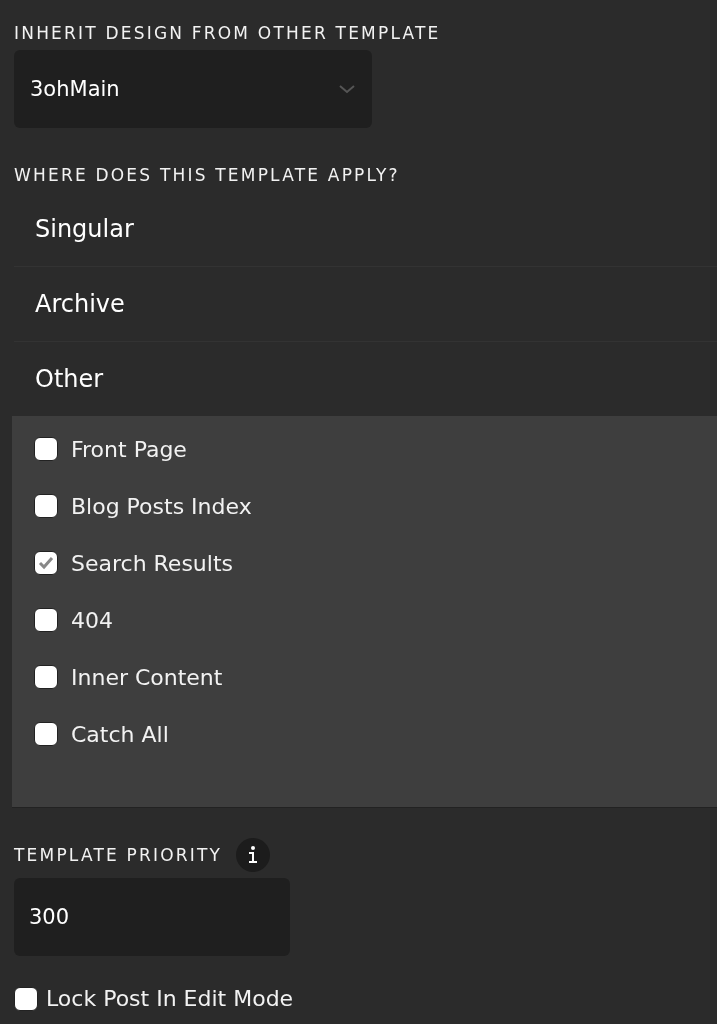 The width and height of the screenshot is (717, 1024). I want to click on checkmark-icon, so click(46, 563).